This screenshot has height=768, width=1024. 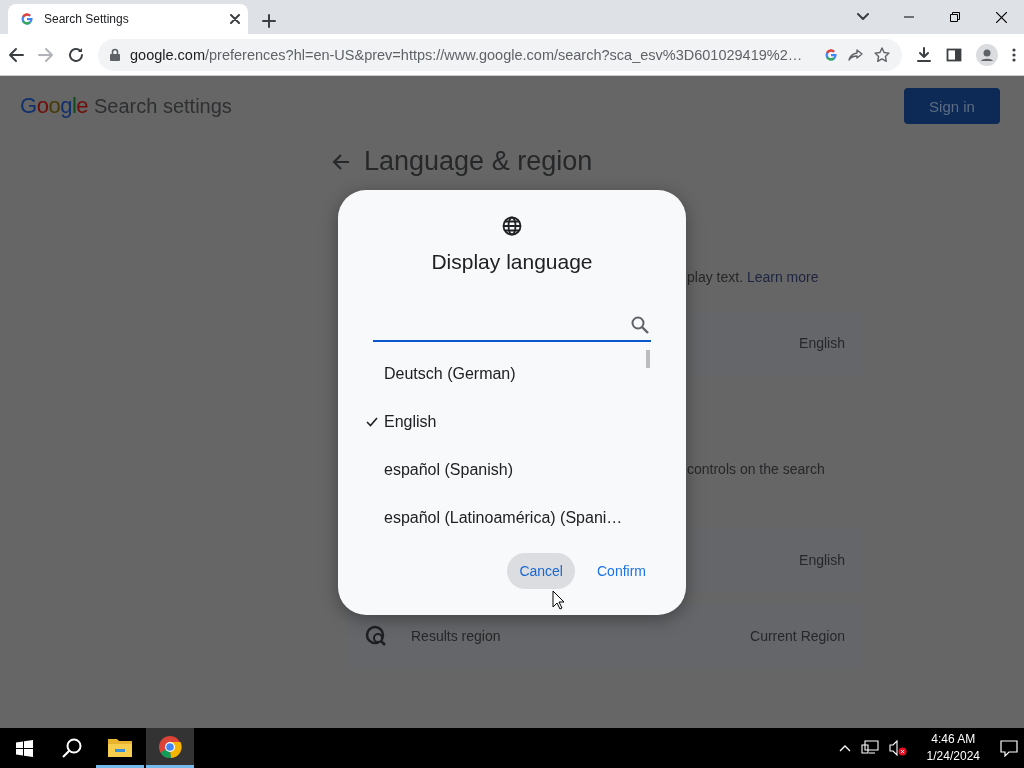 I want to click on network-icon, so click(x=869, y=748).